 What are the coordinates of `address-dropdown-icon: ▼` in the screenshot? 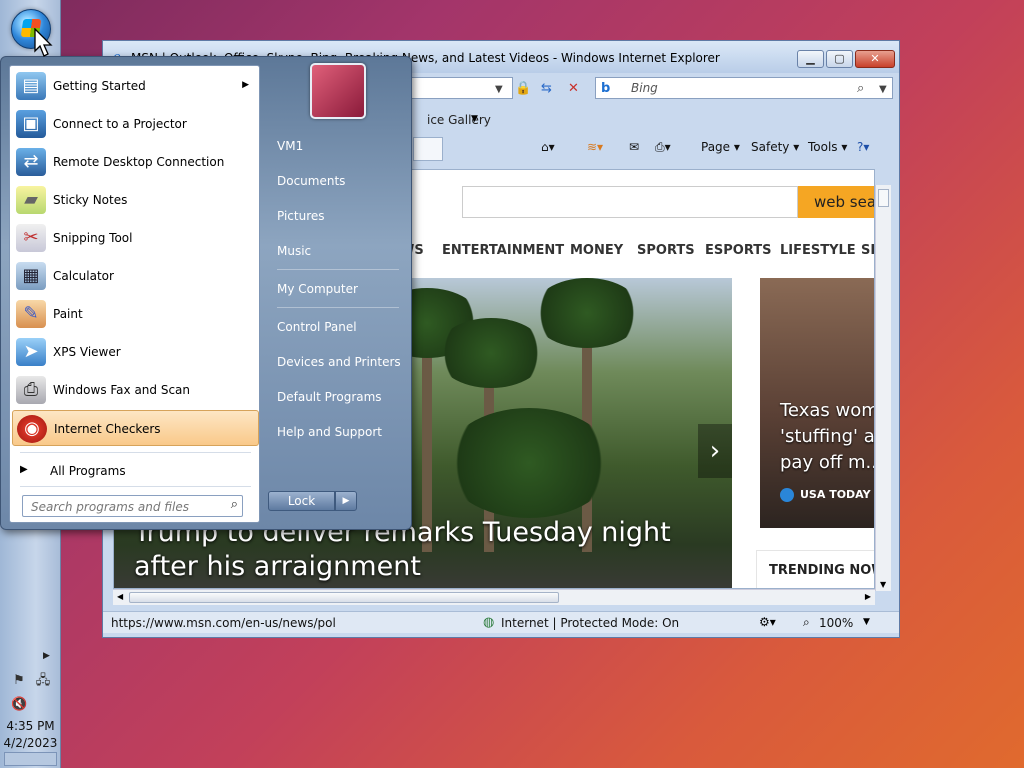 It's located at (499, 89).